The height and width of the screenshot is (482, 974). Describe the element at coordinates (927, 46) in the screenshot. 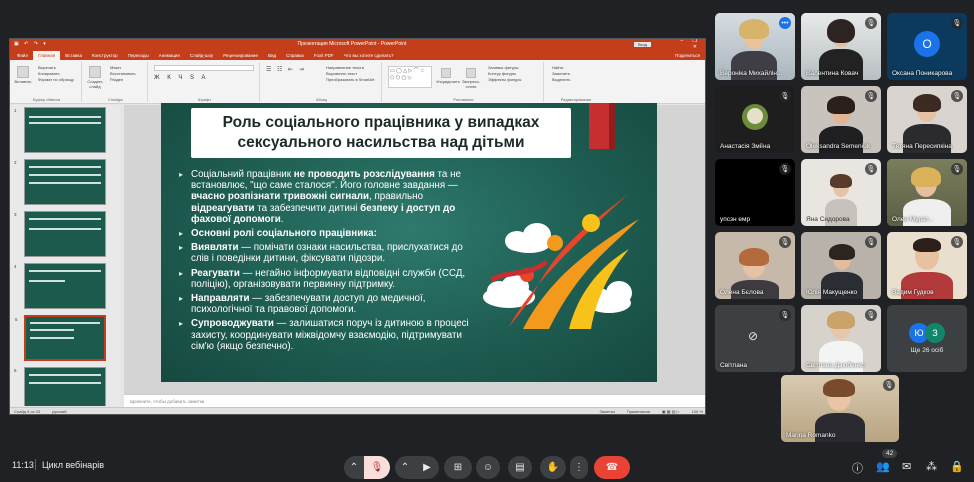

I see `participant-tile: О 🎙︎ Оксана Поникарова` at that location.